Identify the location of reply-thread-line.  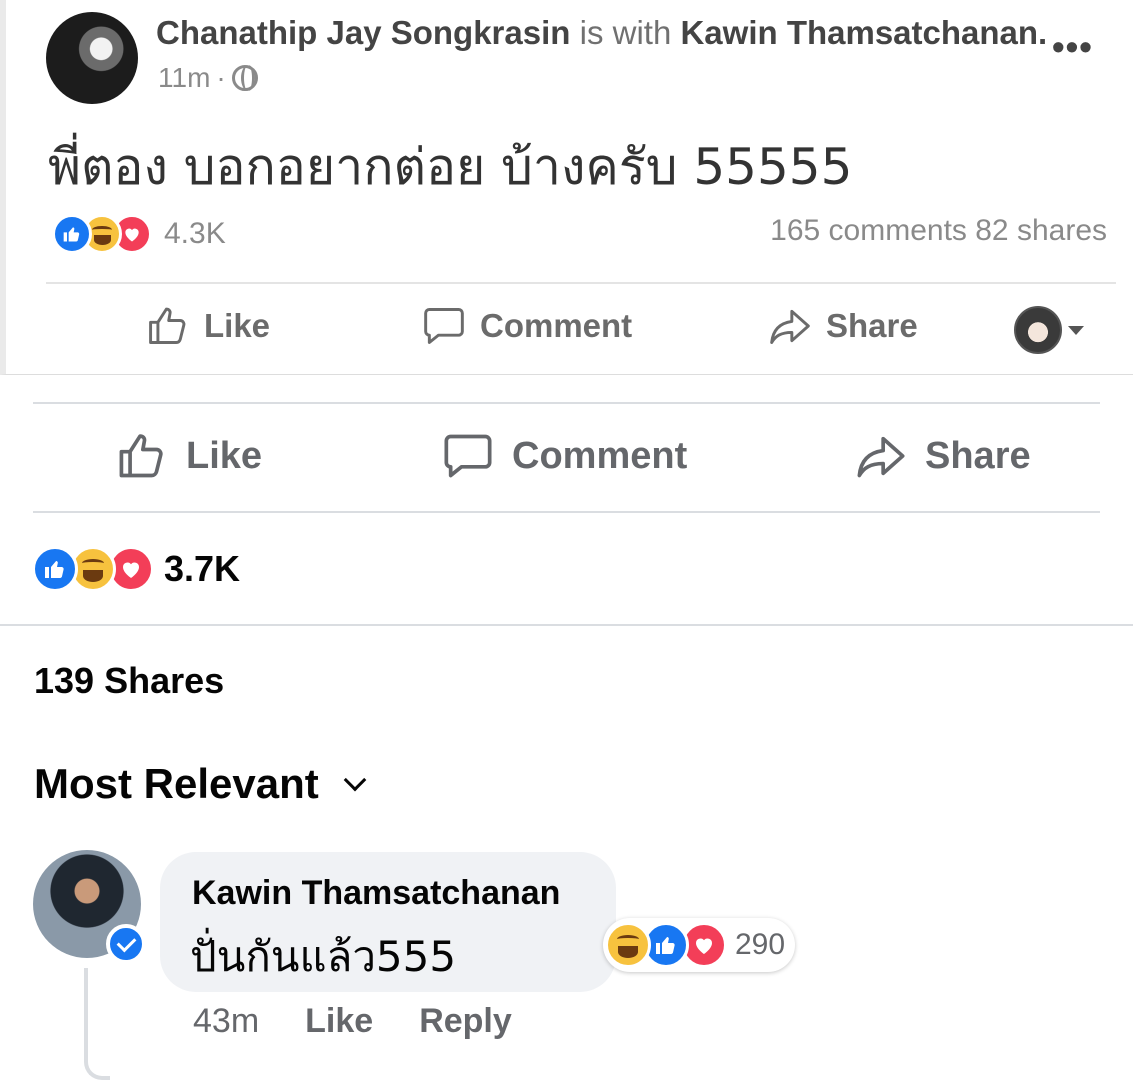
(97, 1024).